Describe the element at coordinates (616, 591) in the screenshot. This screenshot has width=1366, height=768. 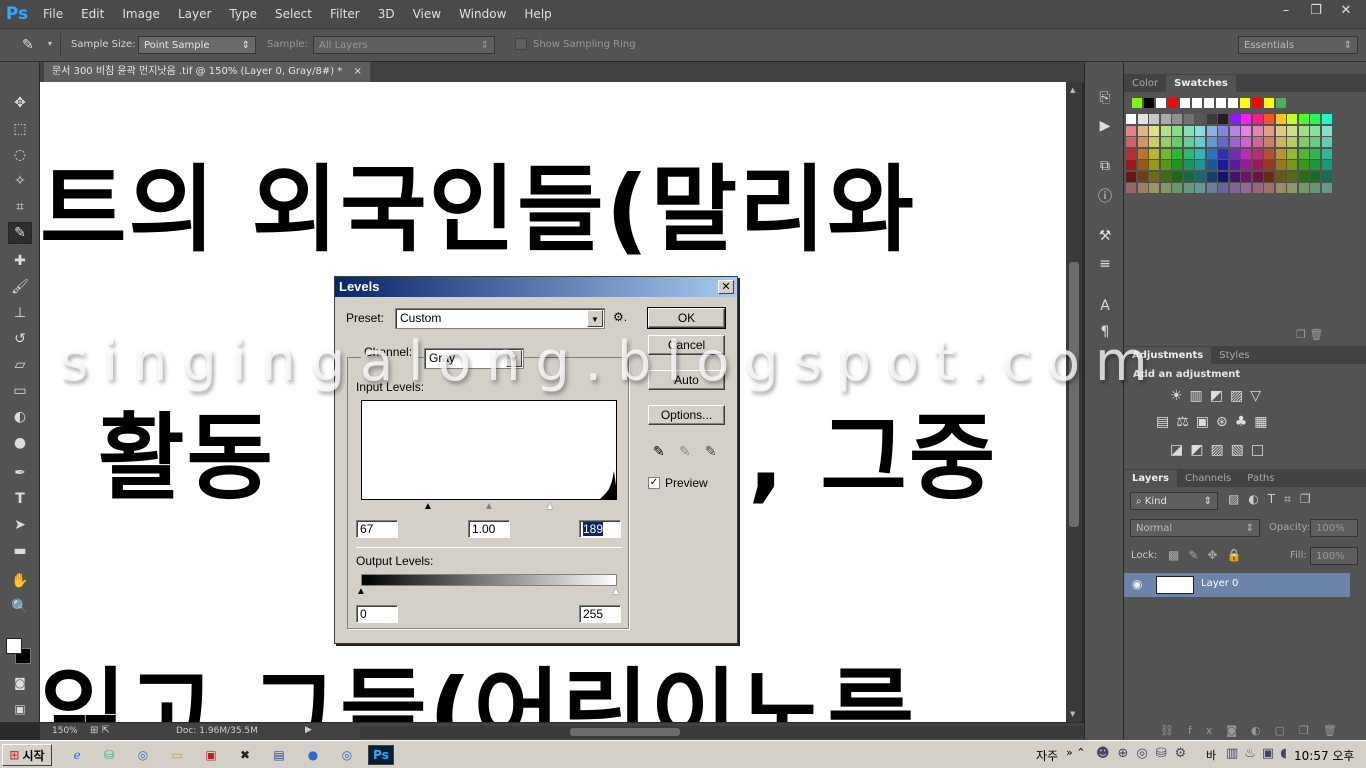
I see `output-white-slider-icon: ▲` at that location.